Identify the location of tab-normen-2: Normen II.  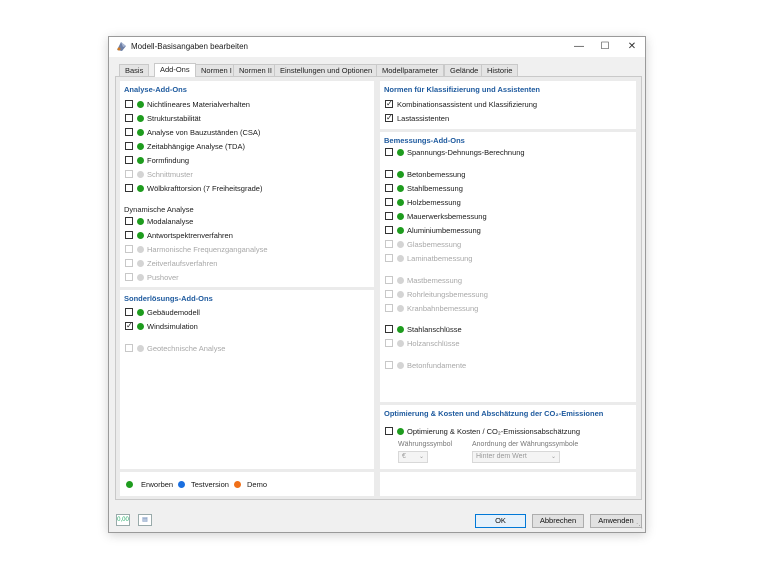
(255, 70).